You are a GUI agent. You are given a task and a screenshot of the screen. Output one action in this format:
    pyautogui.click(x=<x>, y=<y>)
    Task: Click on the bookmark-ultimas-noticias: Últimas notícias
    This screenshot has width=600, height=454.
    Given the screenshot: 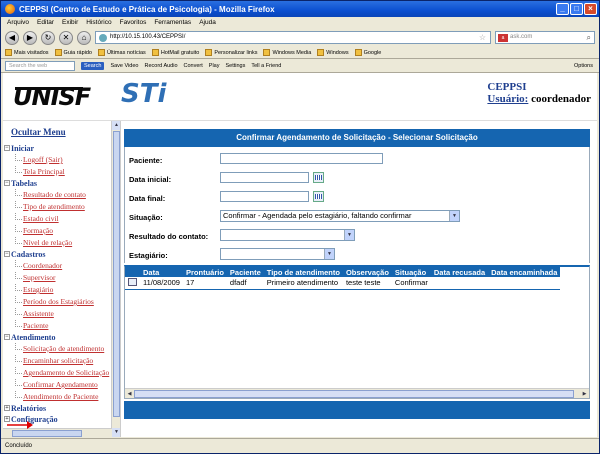 What is the action you would take?
    pyautogui.click(x=121, y=52)
    